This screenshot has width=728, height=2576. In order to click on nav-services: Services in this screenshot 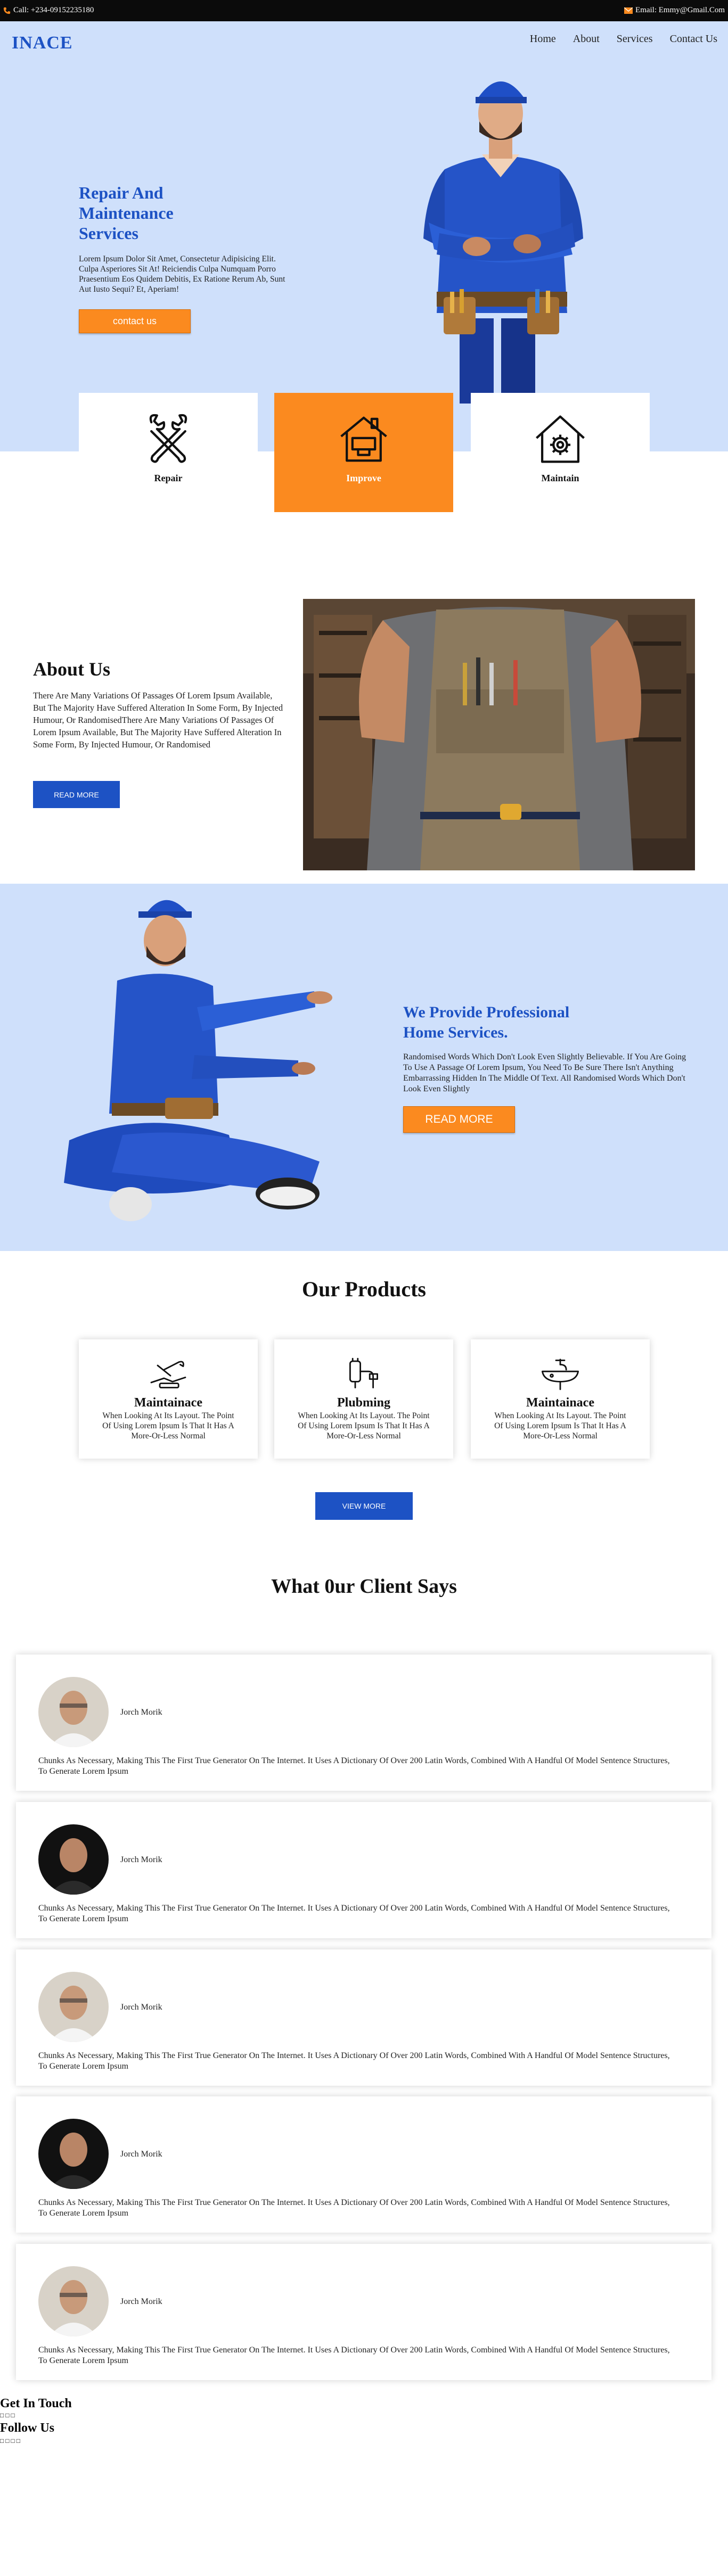, I will do `click(635, 39)`.